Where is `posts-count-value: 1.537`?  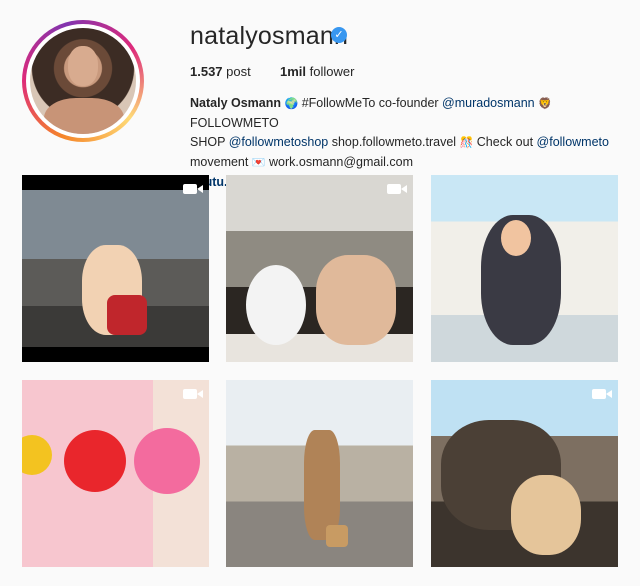 posts-count-value: 1.537 is located at coordinates (206, 71).